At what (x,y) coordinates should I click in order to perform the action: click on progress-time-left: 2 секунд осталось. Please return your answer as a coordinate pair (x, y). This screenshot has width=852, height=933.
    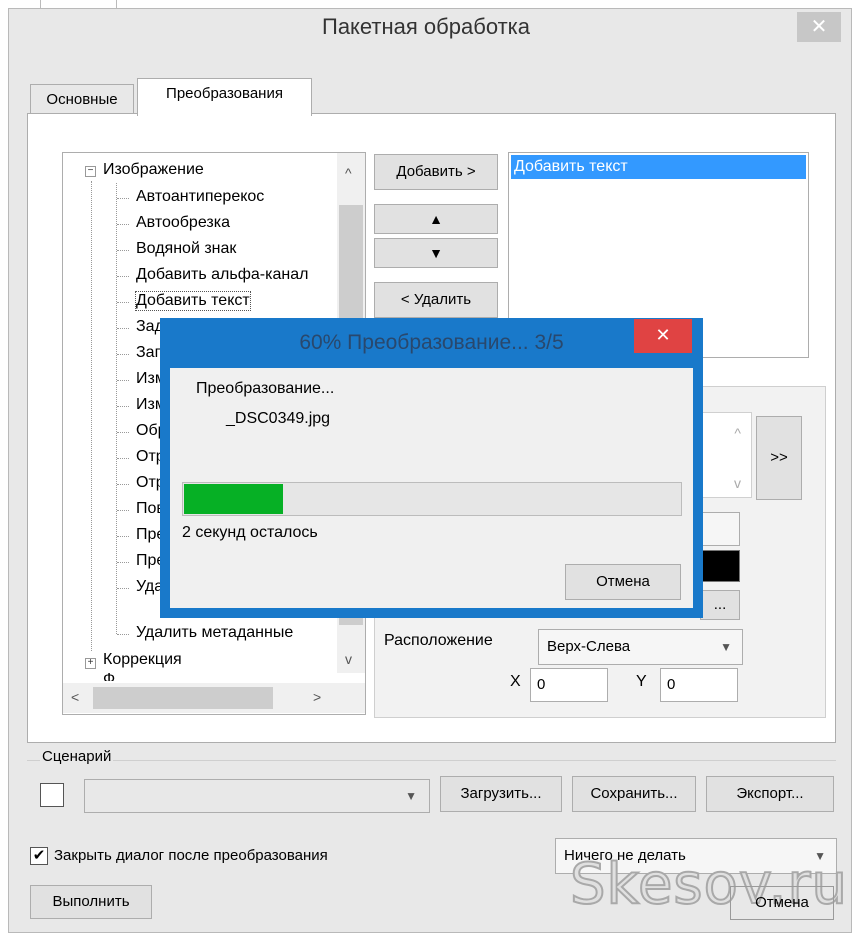
    Looking at the image, I should click on (250, 532).